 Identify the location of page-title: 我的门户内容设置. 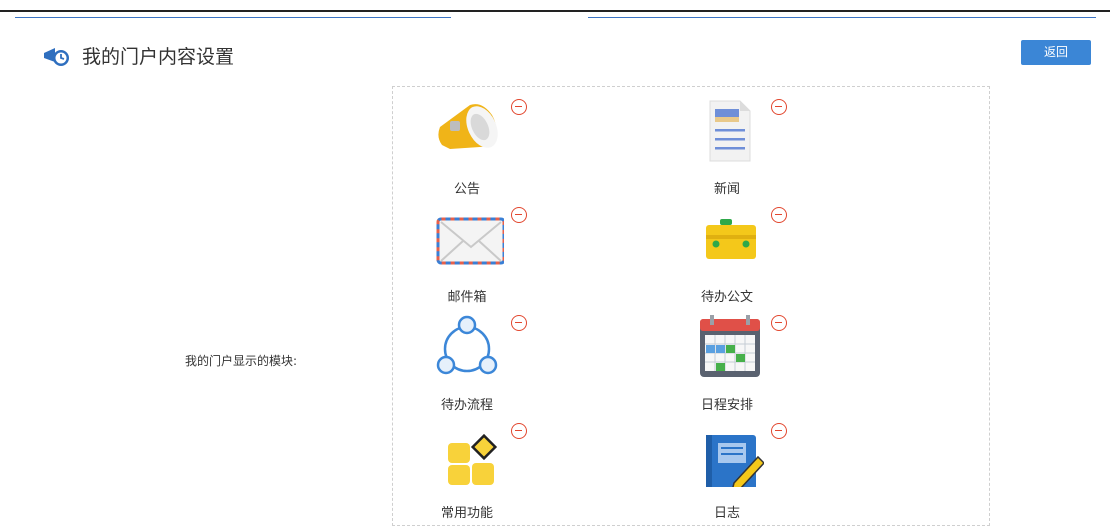
(158, 57).